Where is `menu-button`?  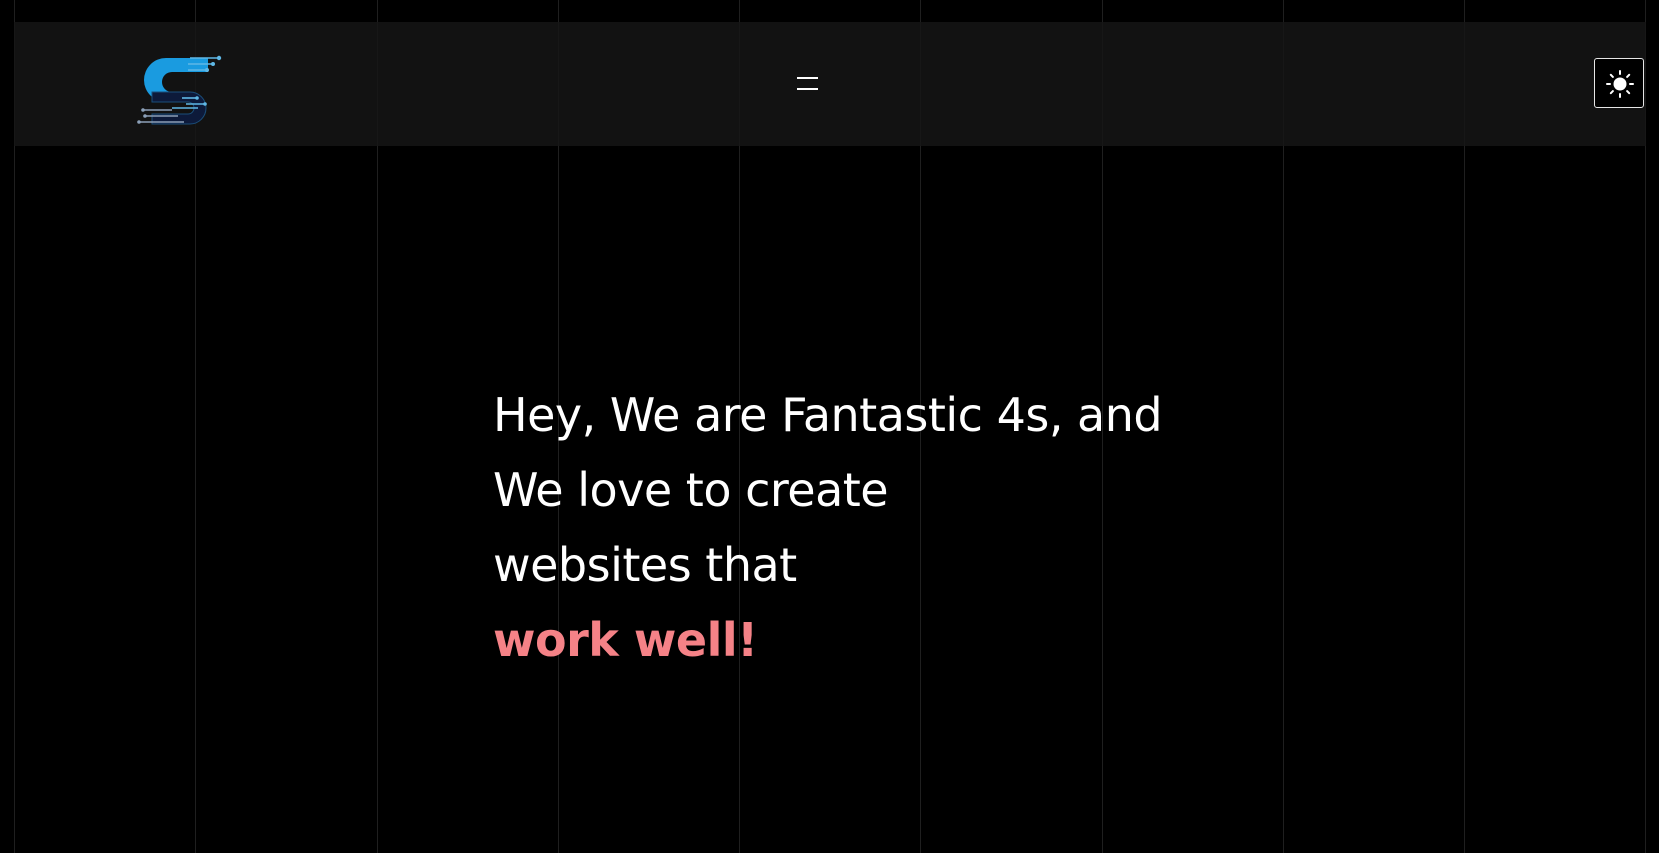 menu-button is located at coordinates (807, 84).